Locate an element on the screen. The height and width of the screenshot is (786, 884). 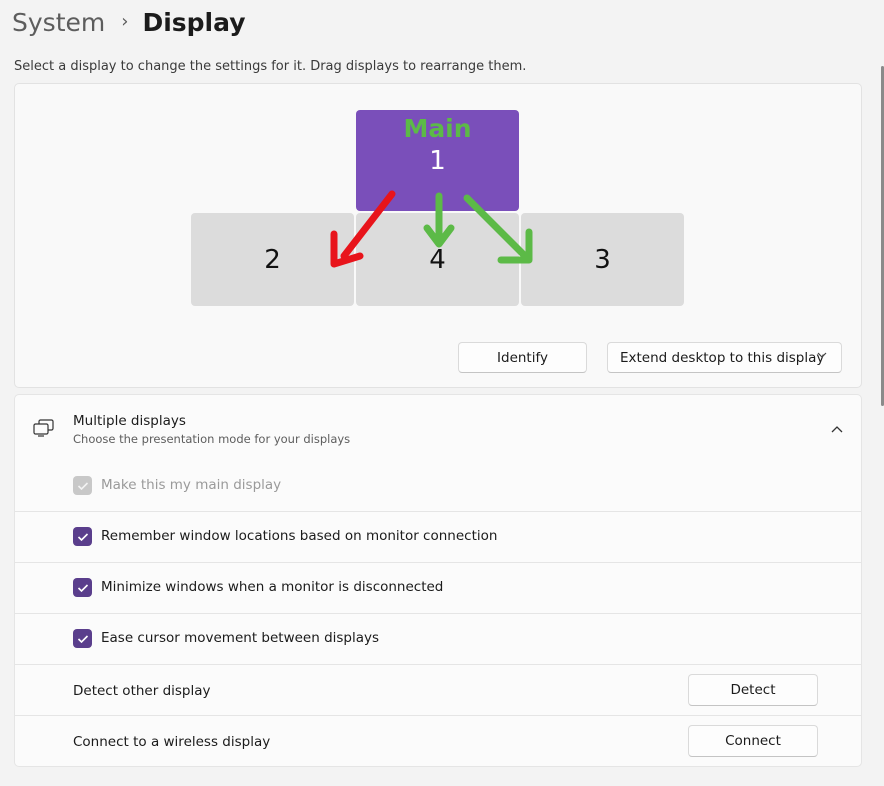
monitor-1-number: 1 is located at coordinates (437, 161).